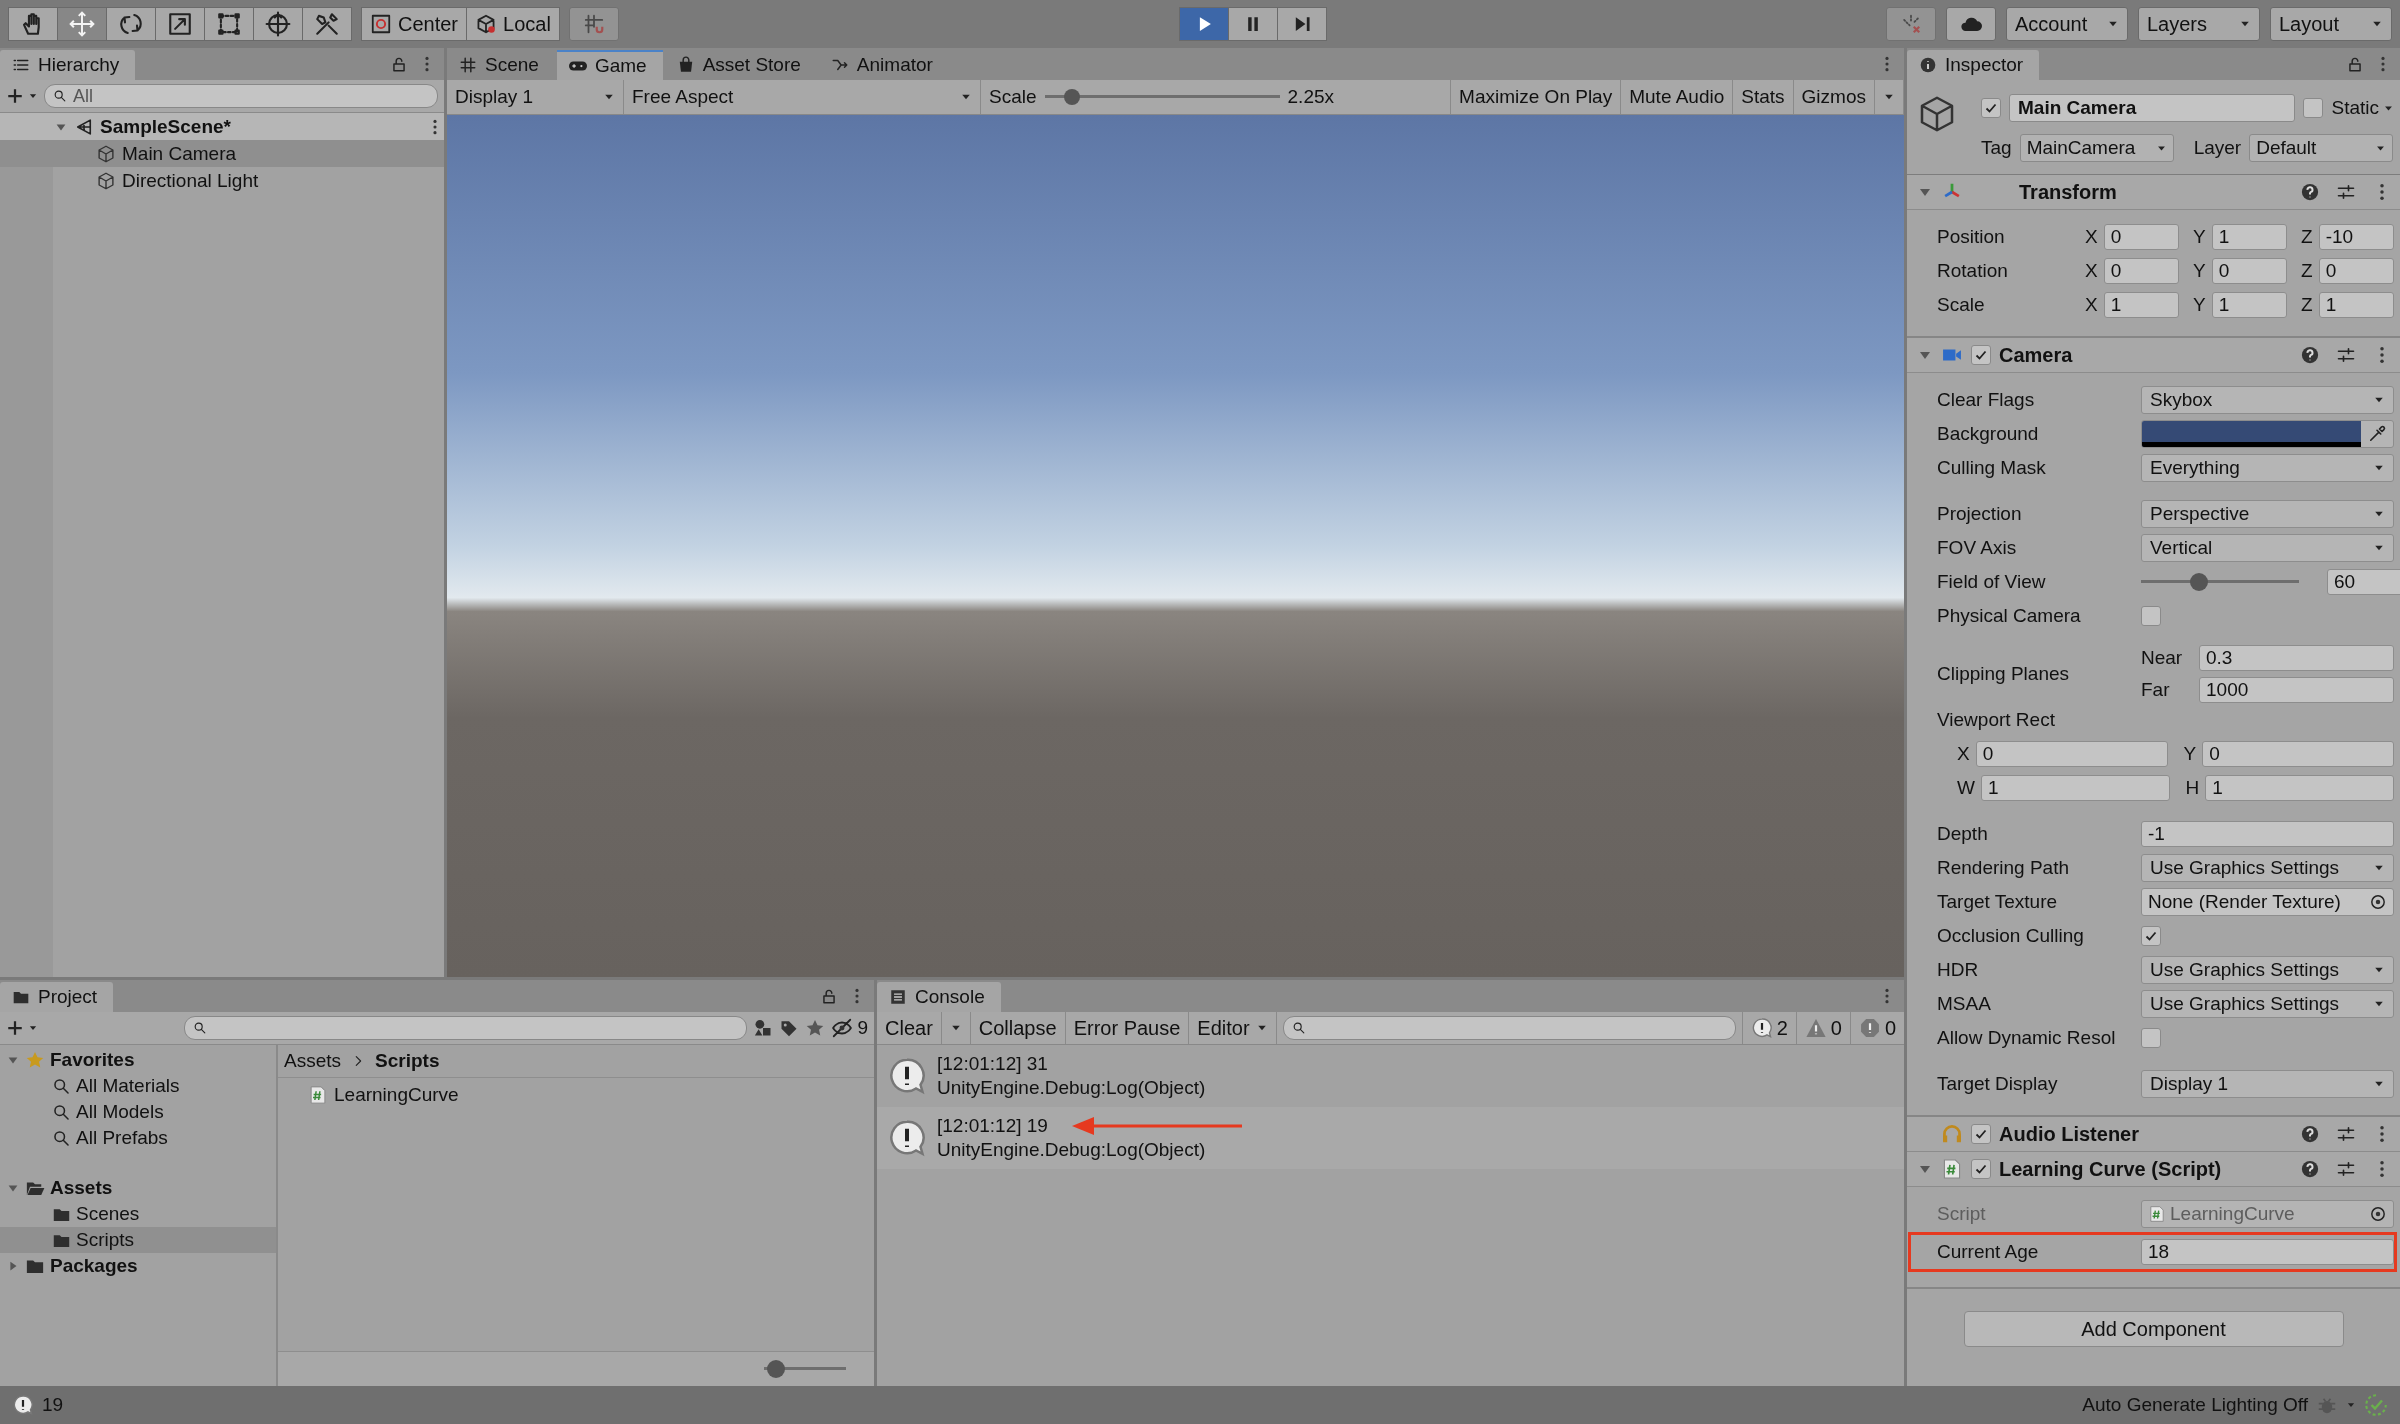 Image resolution: width=2400 pixels, height=1424 pixels. Describe the element at coordinates (1973, 65) in the screenshot. I see `panel-tab: Inspector` at that location.